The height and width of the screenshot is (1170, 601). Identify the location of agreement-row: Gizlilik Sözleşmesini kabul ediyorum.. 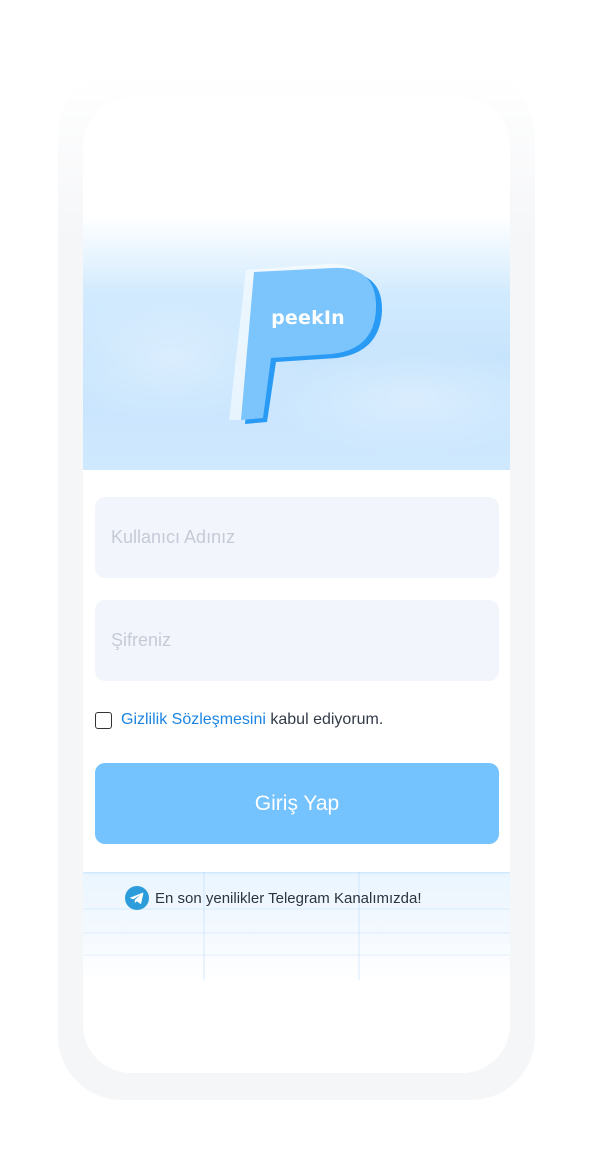
(239, 720).